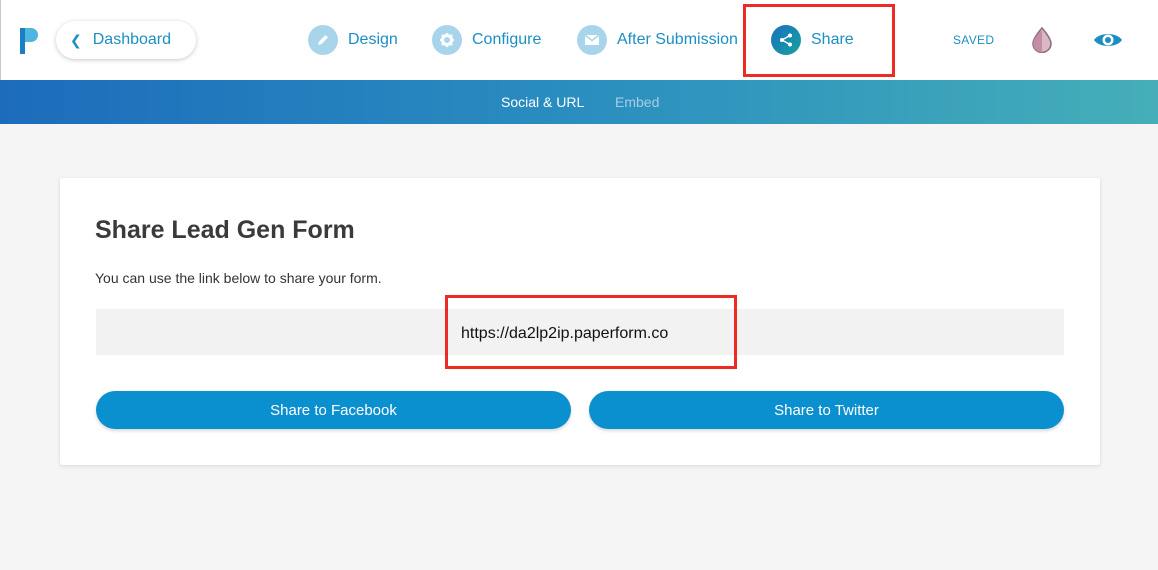 Image resolution: width=1158 pixels, height=570 pixels. Describe the element at coordinates (1042, 40) in the screenshot. I see `theme-drop-icon` at that location.